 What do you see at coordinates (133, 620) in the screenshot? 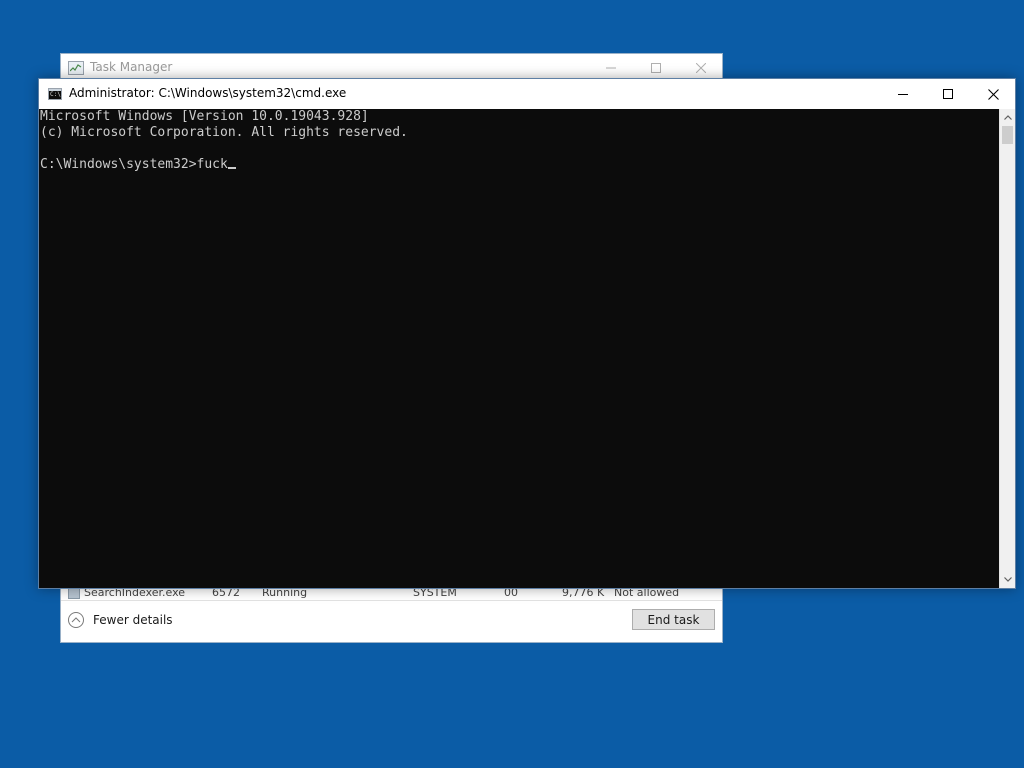
I see `fewer-details-label: Fewer details` at bounding box center [133, 620].